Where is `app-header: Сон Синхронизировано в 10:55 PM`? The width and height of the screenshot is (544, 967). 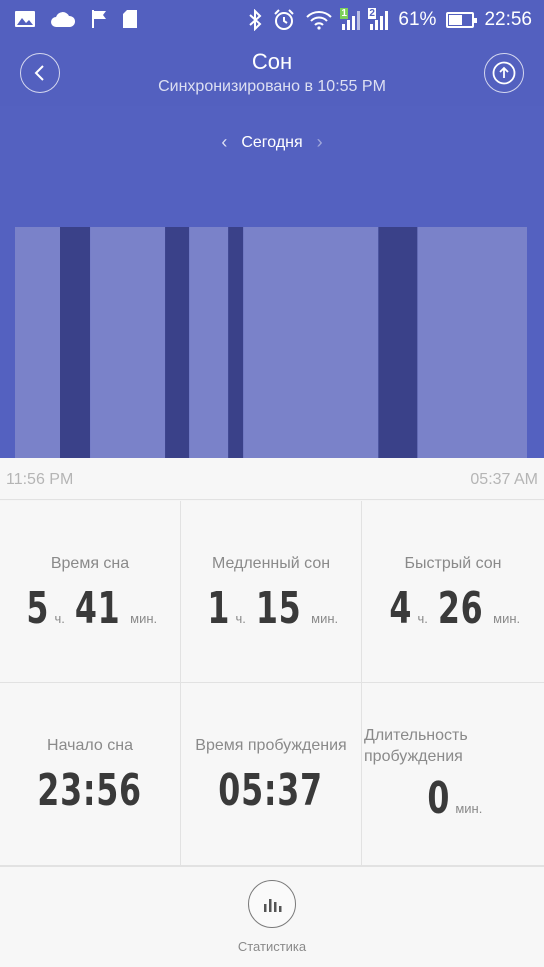
app-header: Сон Синхронизировано в 10:55 PM is located at coordinates (272, 73).